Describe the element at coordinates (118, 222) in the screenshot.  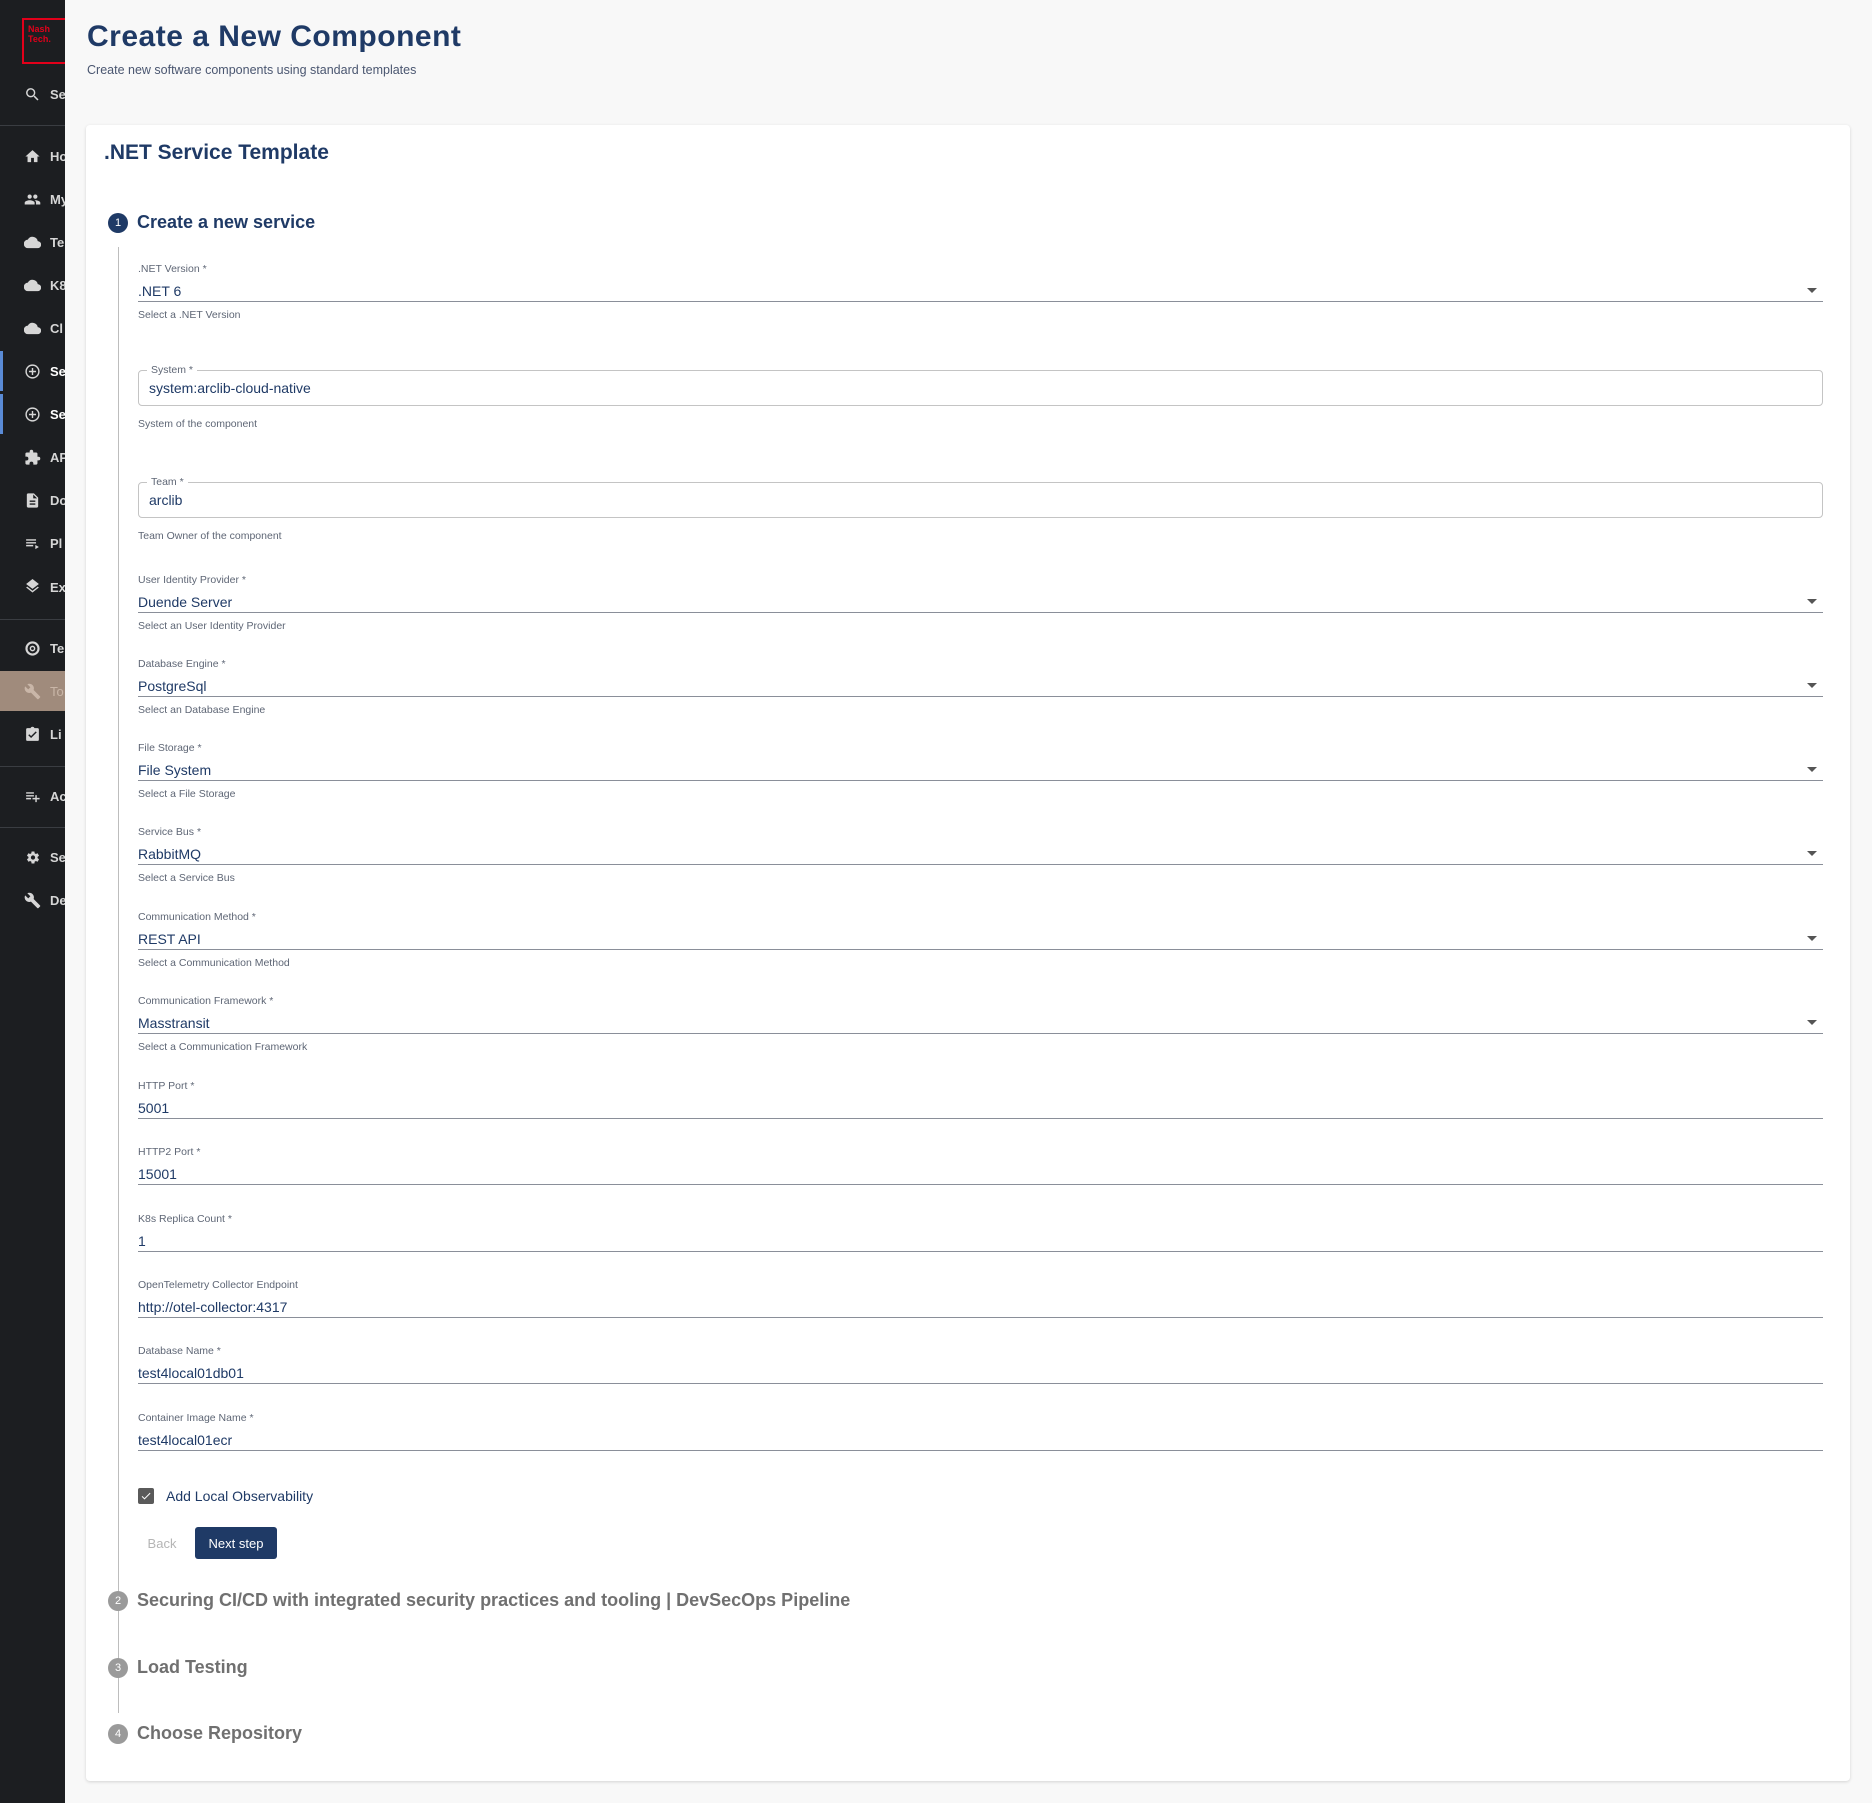
I see `step-number: 1` at that location.